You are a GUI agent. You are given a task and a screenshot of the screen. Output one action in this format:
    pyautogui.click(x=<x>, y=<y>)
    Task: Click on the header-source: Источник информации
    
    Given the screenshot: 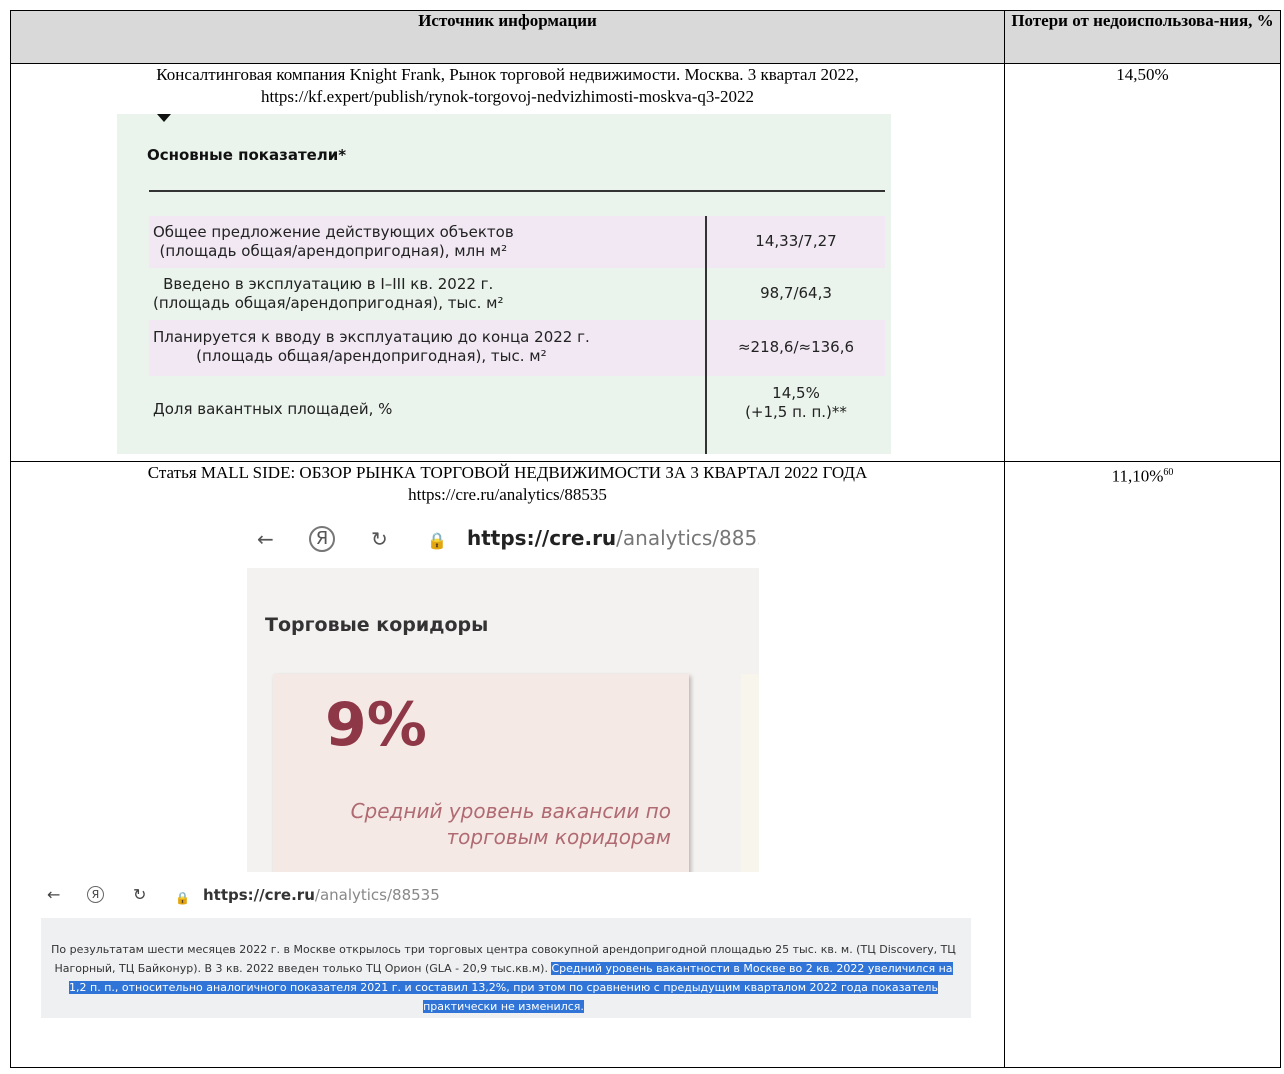 What is the action you would take?
    pyautogui.click(x=507, y=37)
    